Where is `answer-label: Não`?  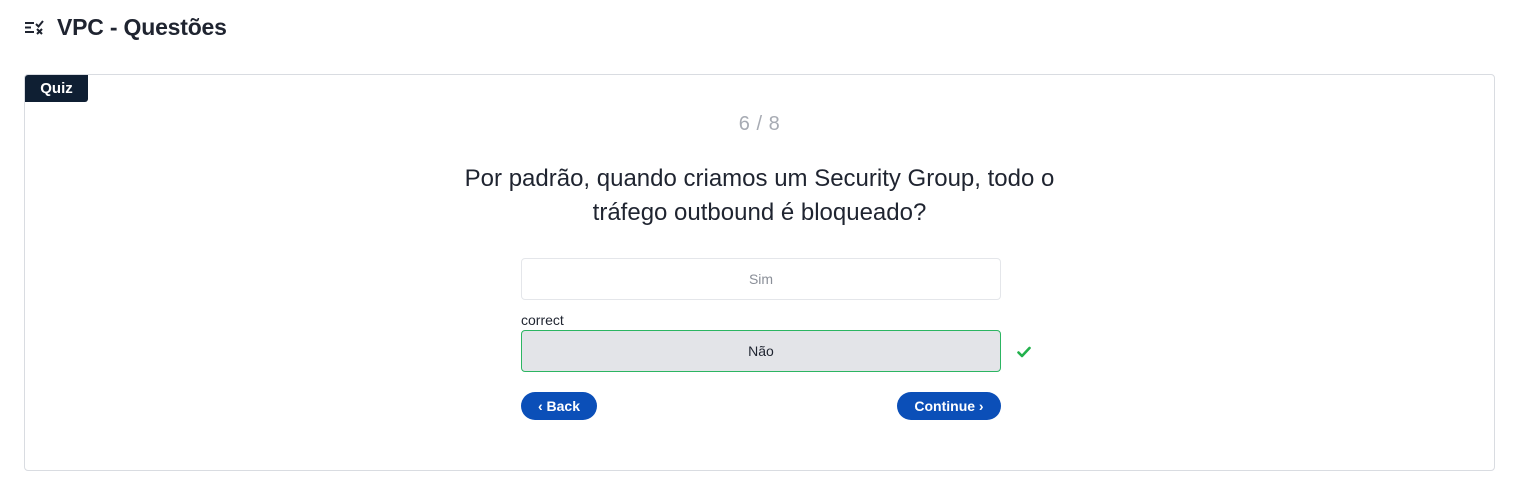 answer-label: Não is located at coordinates (761, 351).